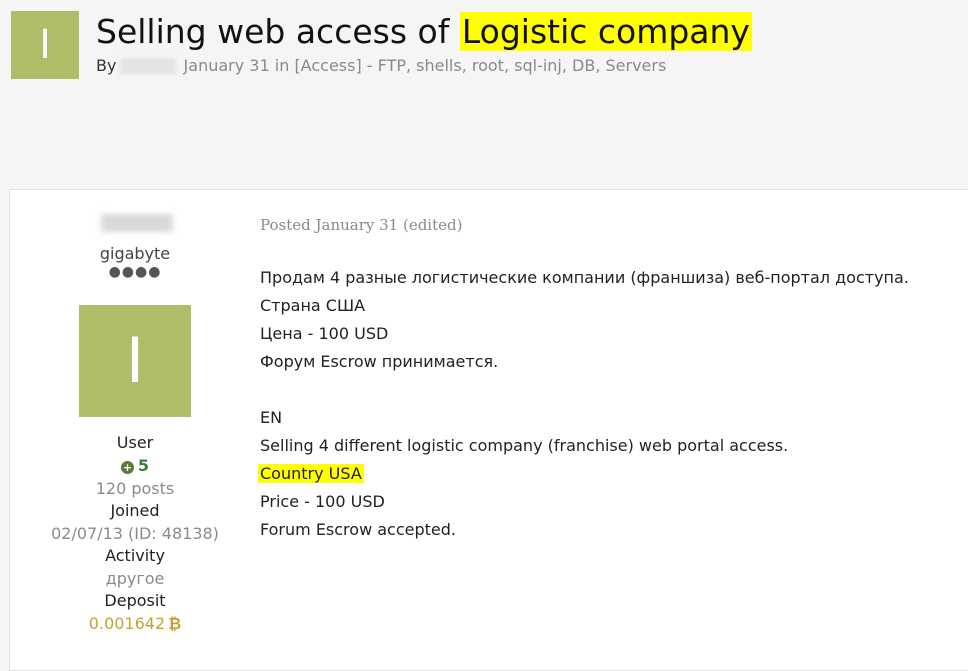  Describe the element at coordinates (127, 467) in the screenshot. I see `plus-circle-icon: +` at that location.